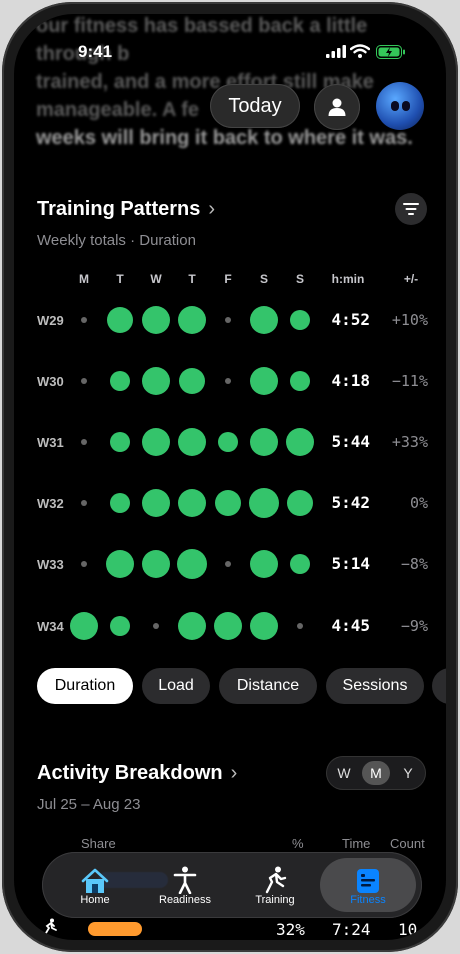  What do you see at coordinates (130, 773) in the screenshot?
I see `section-title: Activity Breakdown` at bounding box center [130, 773].